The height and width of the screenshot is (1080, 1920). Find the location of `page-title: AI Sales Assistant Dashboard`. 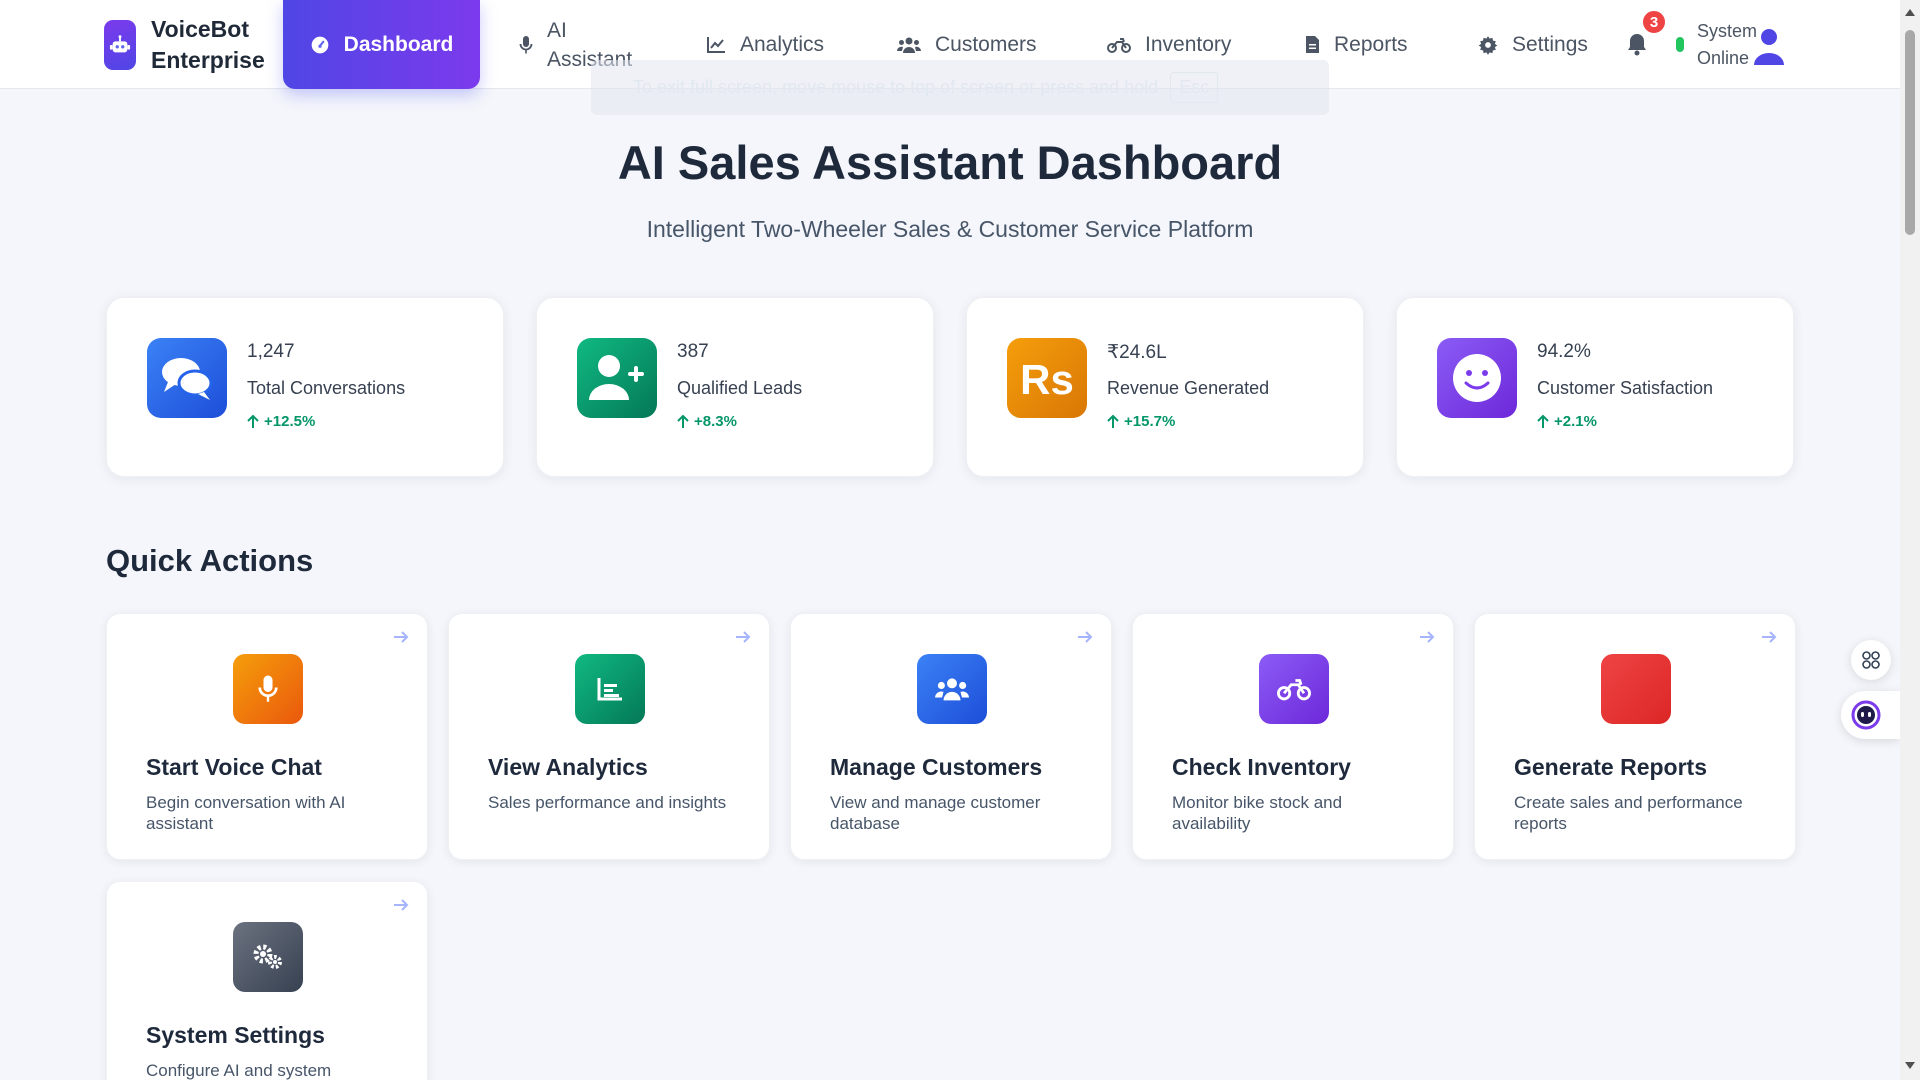

page-title: AI Sales Assistant Dashboard is located at coordinates (950, 162).